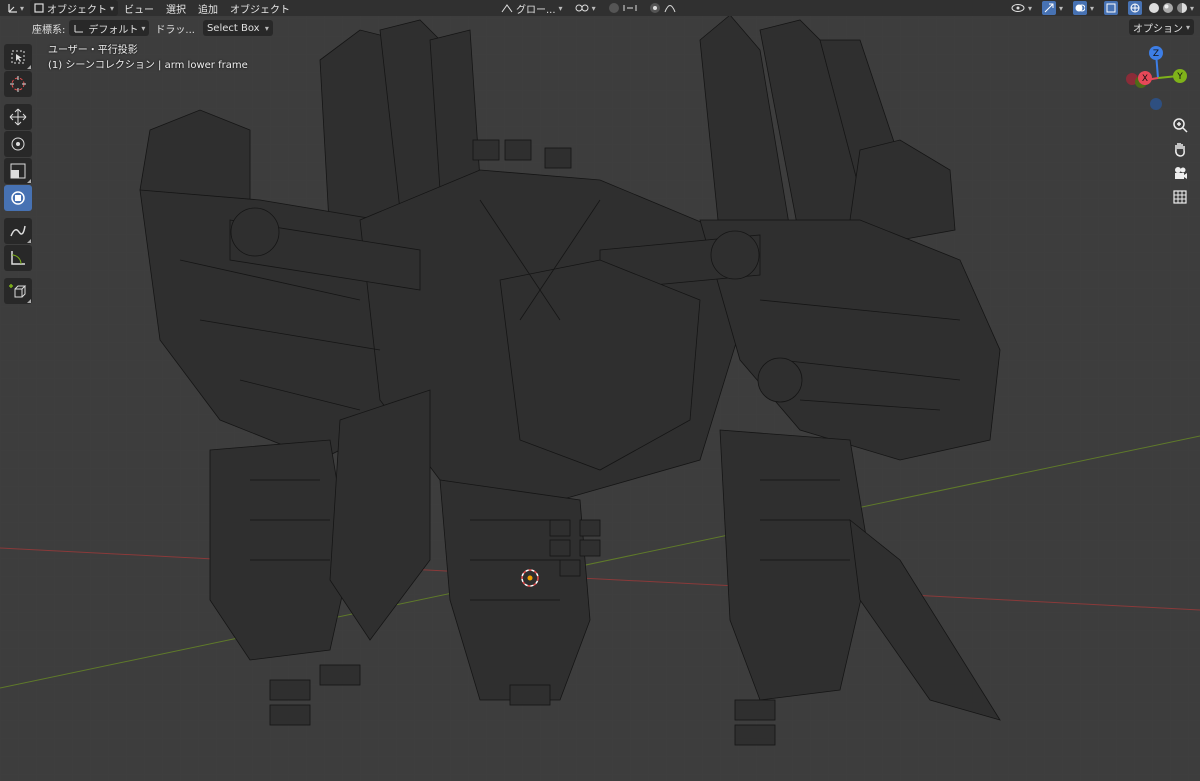 Image resolution: width=1200 pixels, height=781 pixels. Describe the element at coordinates (1156, 54) in the screenshot. I see `gizmo-z-label: Z` at that location.